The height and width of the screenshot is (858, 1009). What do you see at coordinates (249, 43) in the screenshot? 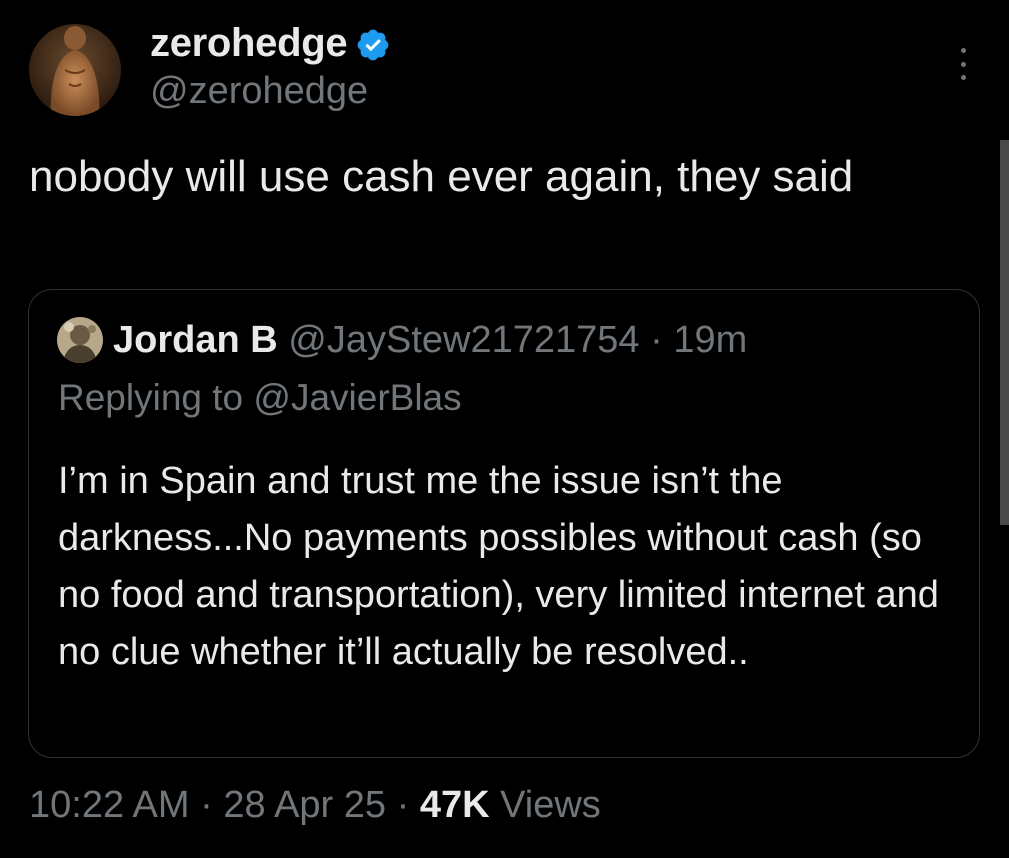
I see `author-display-name: zerohedge` at bounding box center [249, 43].